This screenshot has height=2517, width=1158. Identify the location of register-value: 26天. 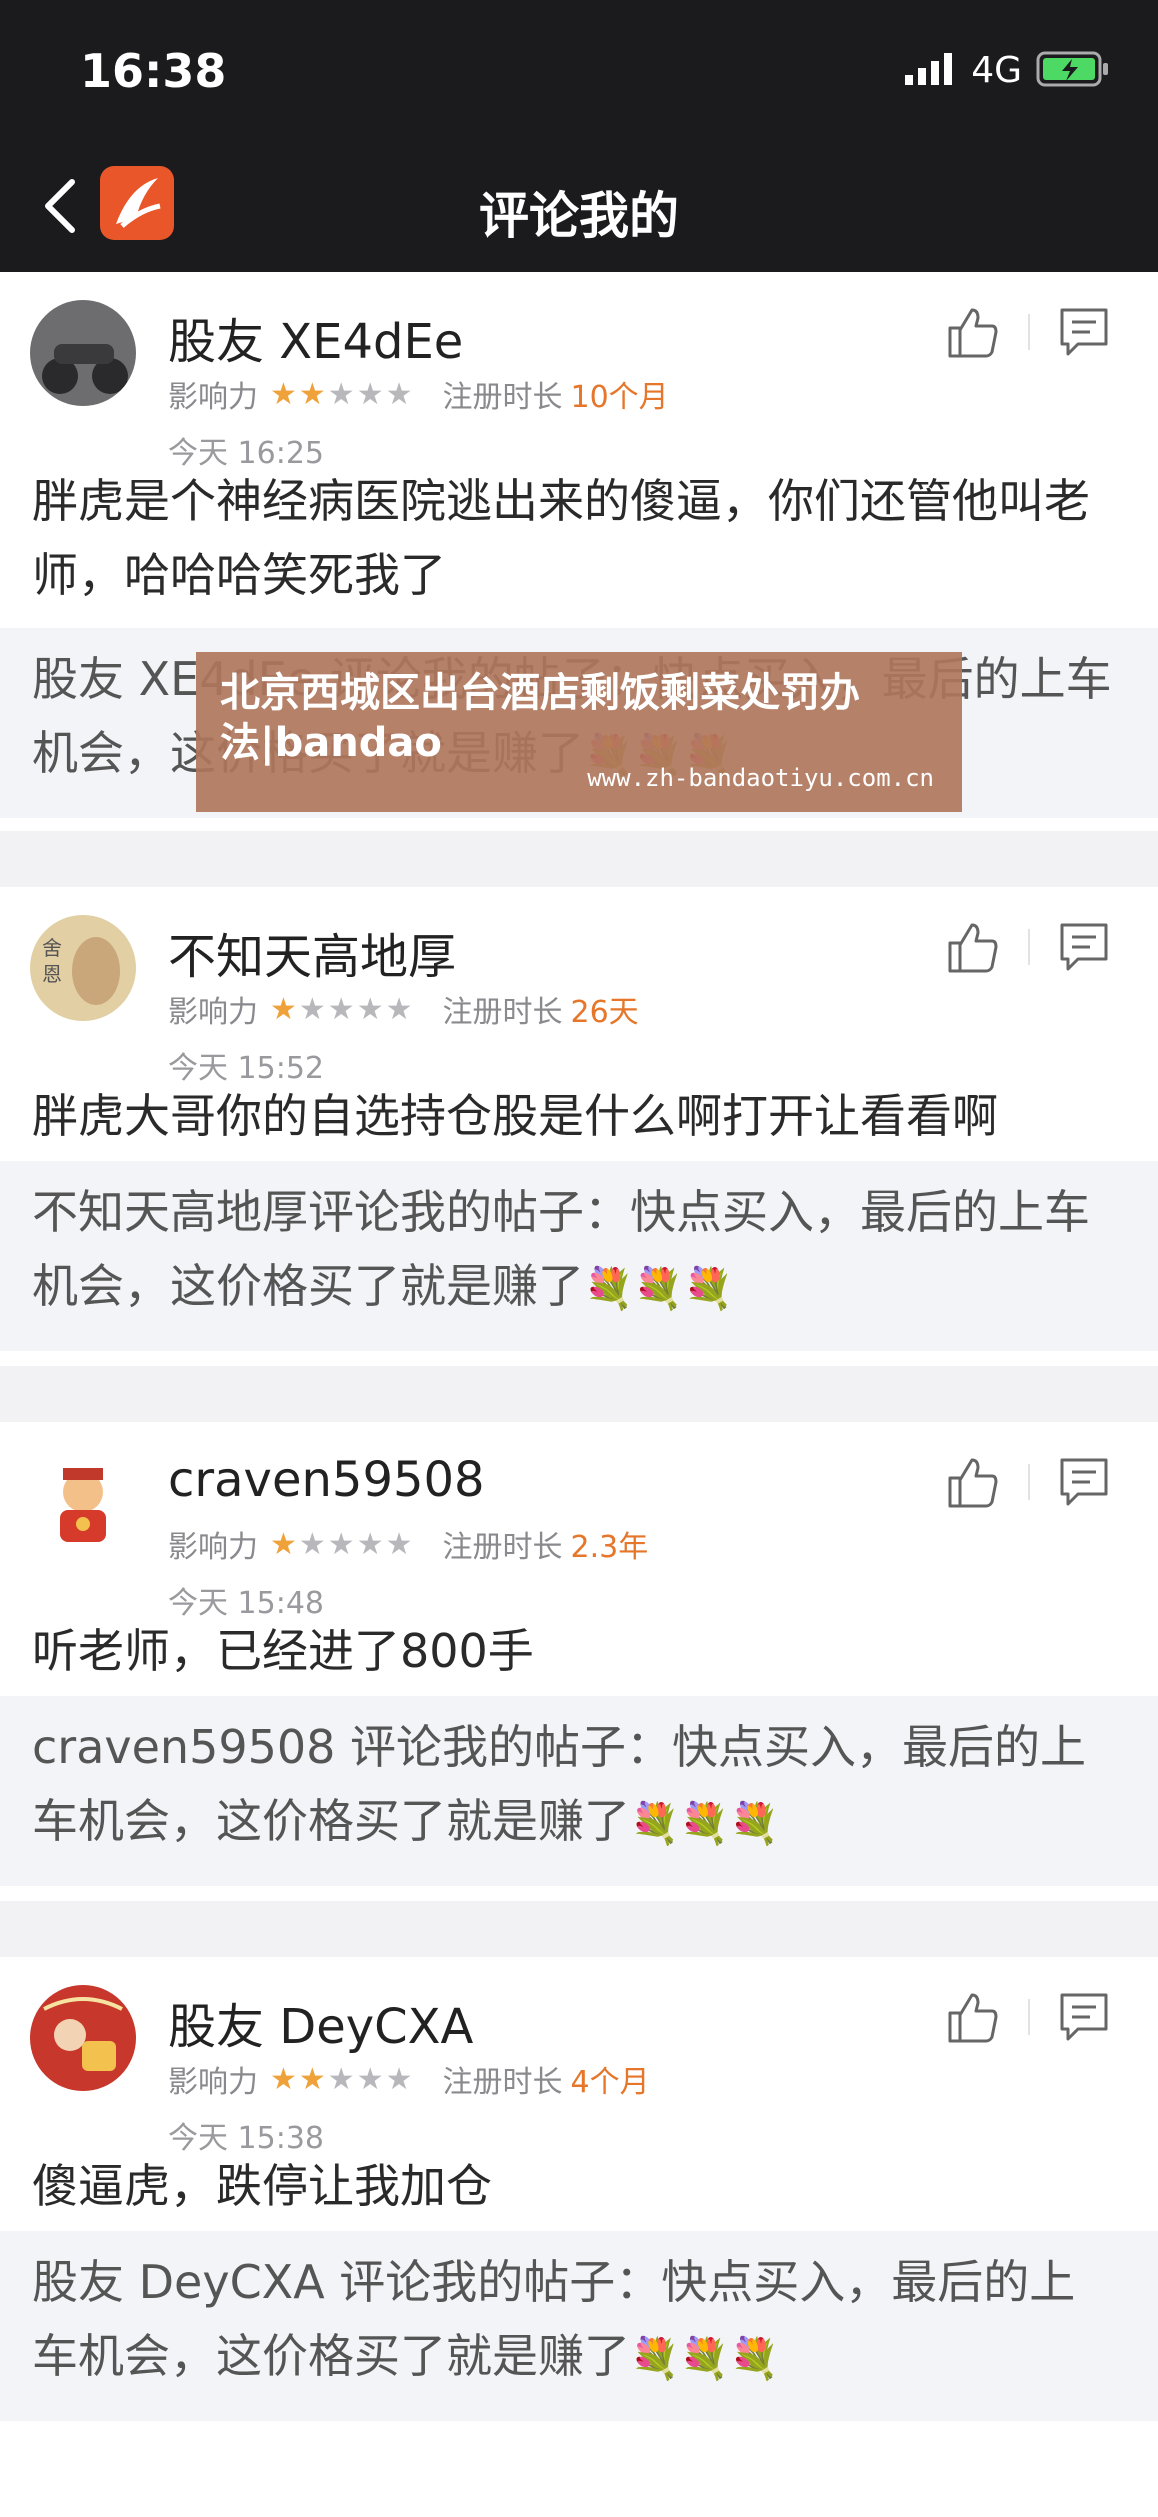
(604, 1012).